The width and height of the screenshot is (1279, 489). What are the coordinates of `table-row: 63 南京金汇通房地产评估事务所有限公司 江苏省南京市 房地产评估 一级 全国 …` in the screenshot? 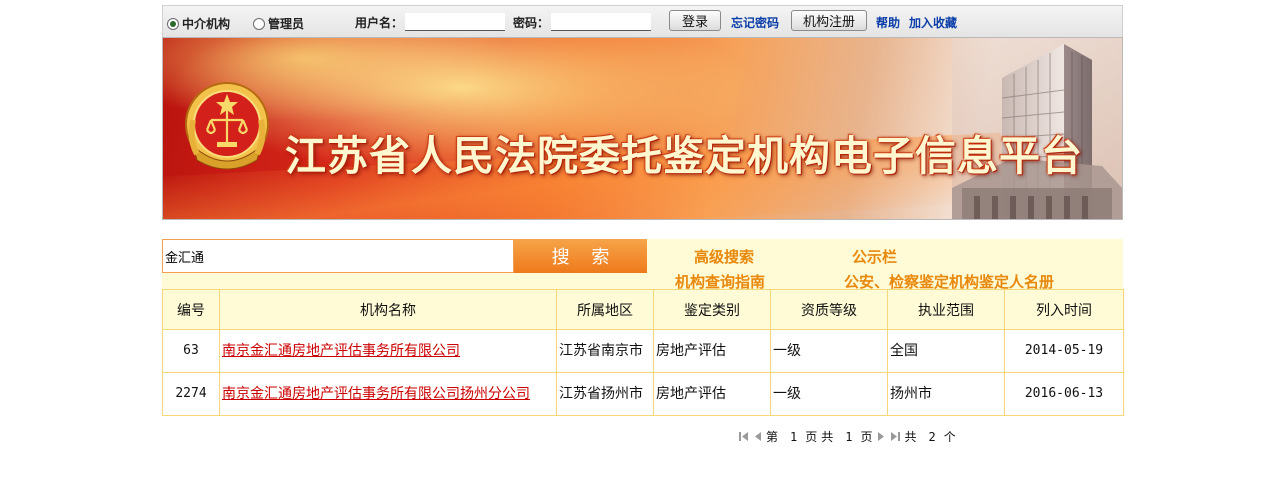 It's located at (643, 351).